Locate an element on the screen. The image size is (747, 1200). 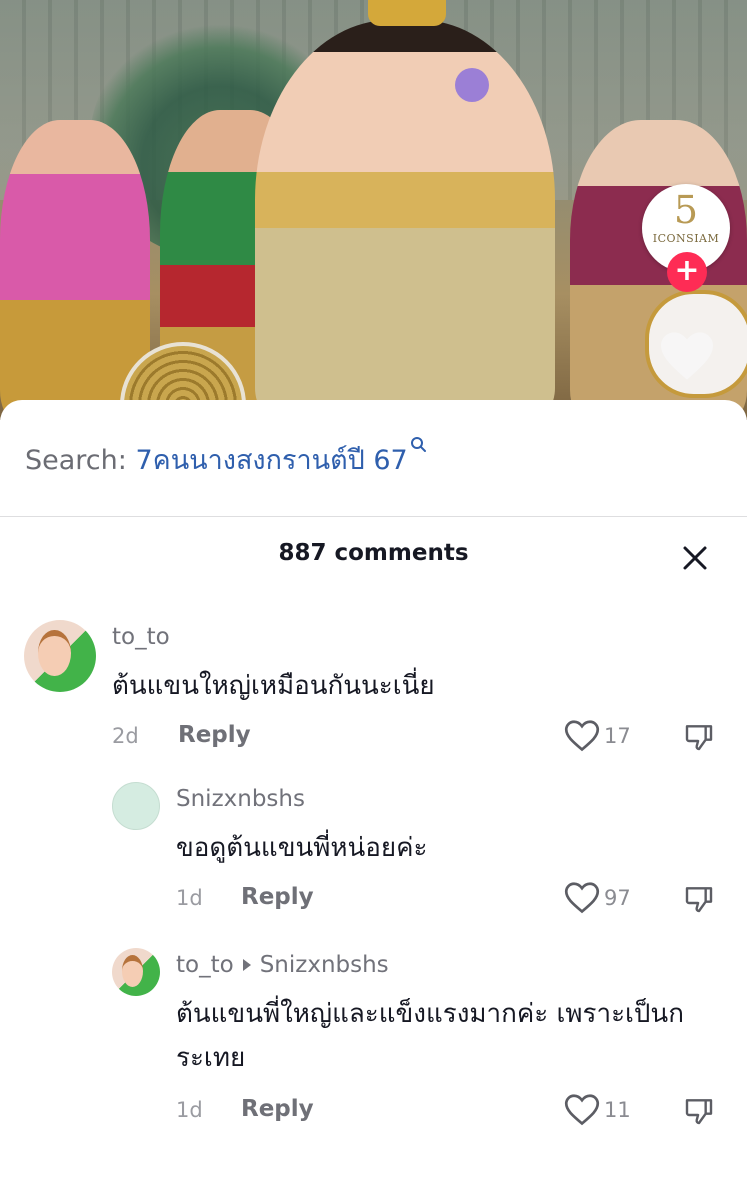
reply-to-username: Snizxnbshs is located at coordinates (324, 965).